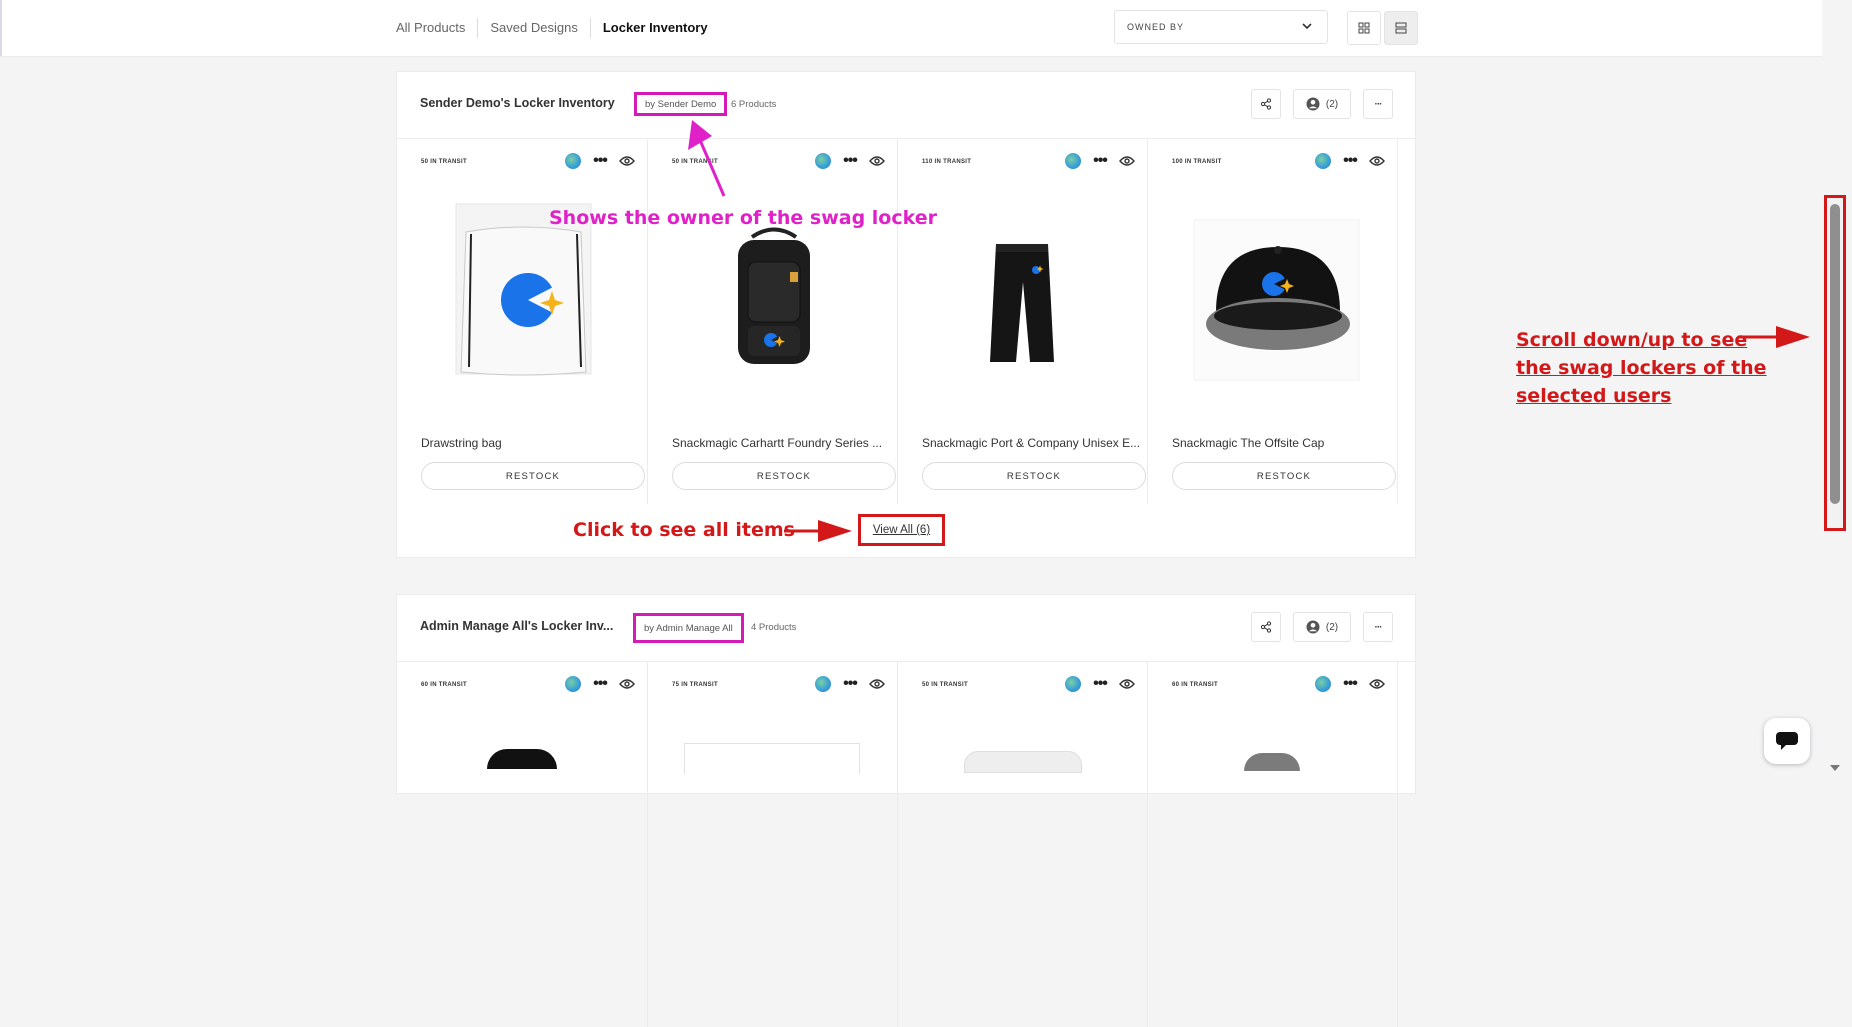 This screenshot has height=1027, width=1852. What do you see at coordinates (1156, 27) in the screenshot?
I see `owned-by-label: OWNED BY` at bounding box center [1156, 27].